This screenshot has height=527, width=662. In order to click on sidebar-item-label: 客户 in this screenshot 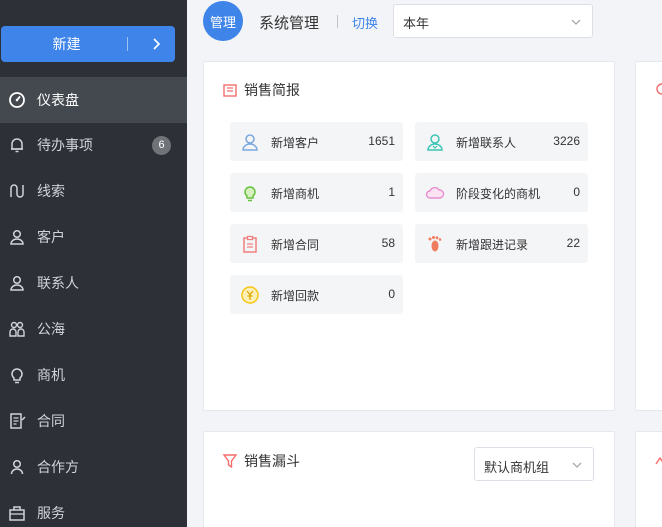, I will do `click(51, 237)`.